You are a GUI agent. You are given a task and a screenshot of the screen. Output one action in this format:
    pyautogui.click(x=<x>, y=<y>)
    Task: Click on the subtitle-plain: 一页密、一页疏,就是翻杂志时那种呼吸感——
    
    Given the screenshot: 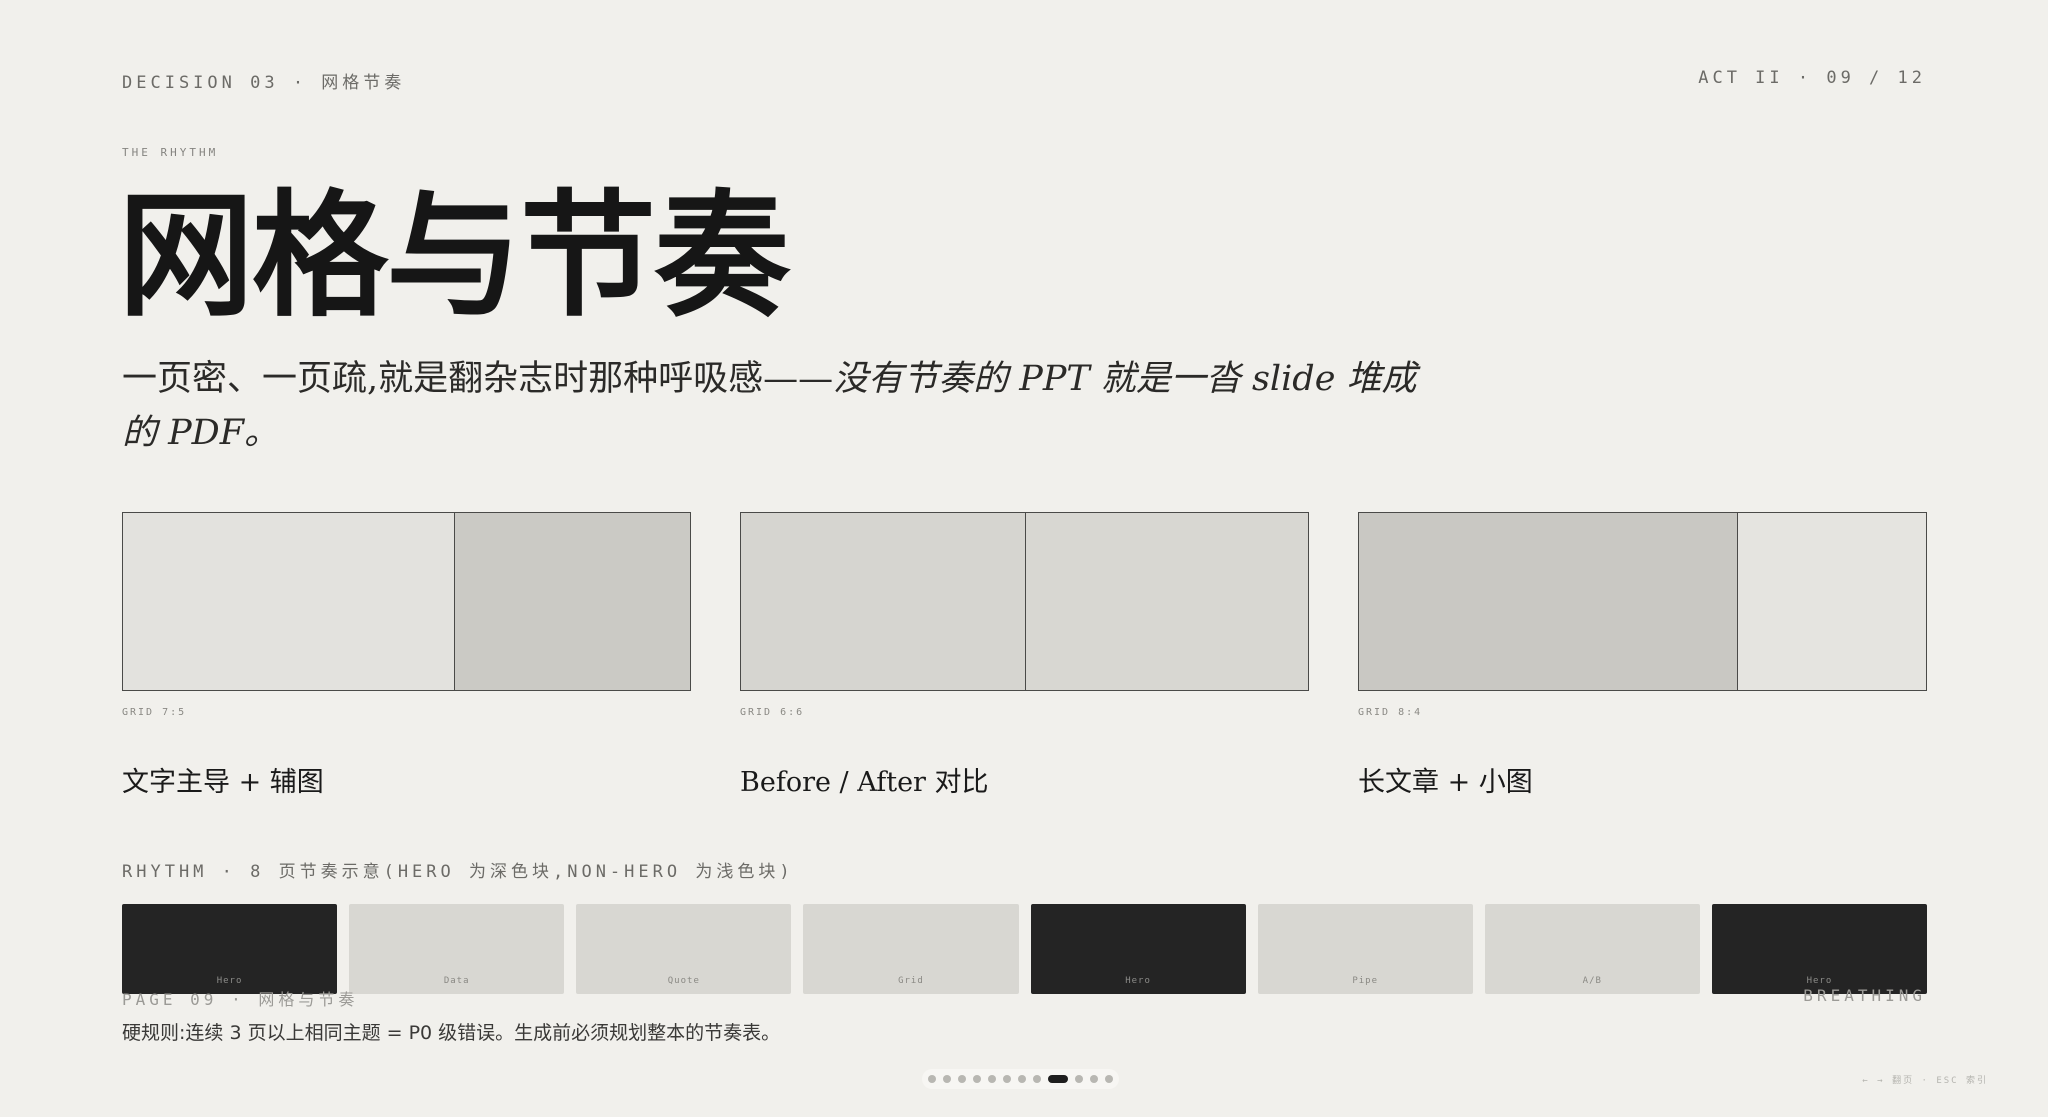 What is the action you would take?
    pyautogui.click(x=478, y=379)
    